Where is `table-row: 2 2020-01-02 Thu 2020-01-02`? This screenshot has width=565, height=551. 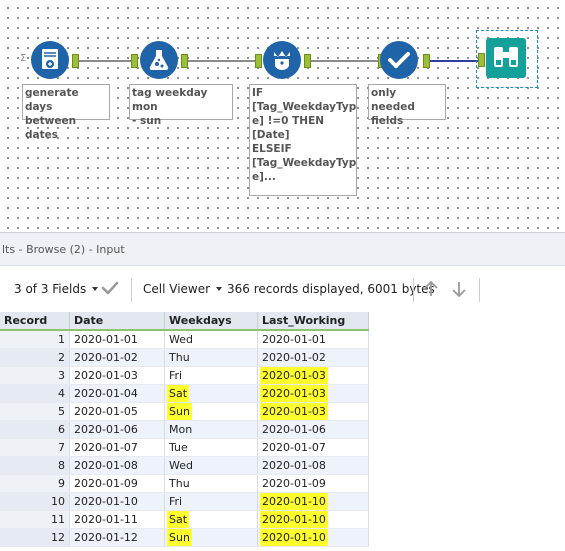
table-row: 2 2020-01-02 Thu 2020-01-02 is located at coordinates (184, 357).